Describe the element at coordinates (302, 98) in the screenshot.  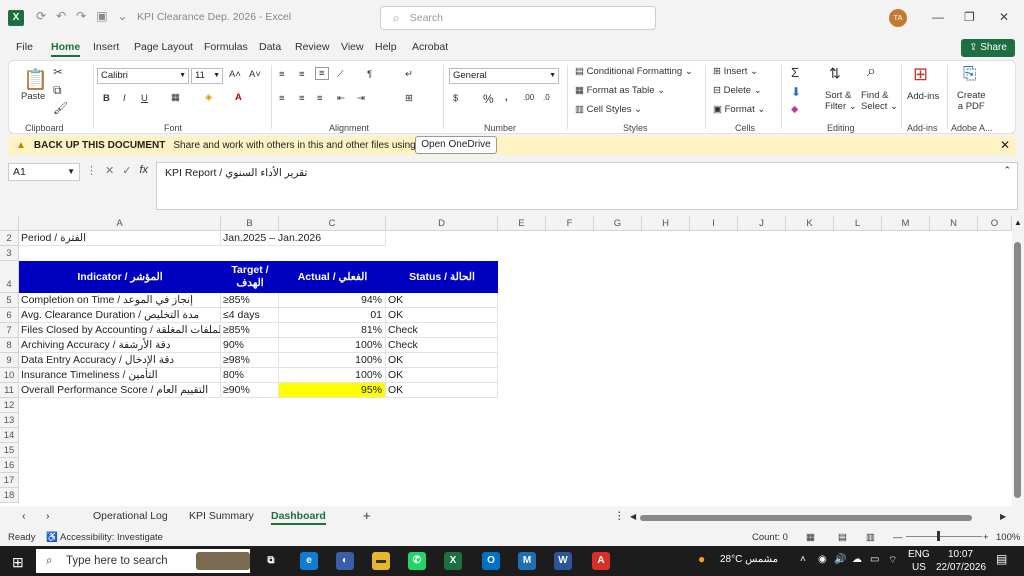
I see `align-center-icon: ≡` at that location.